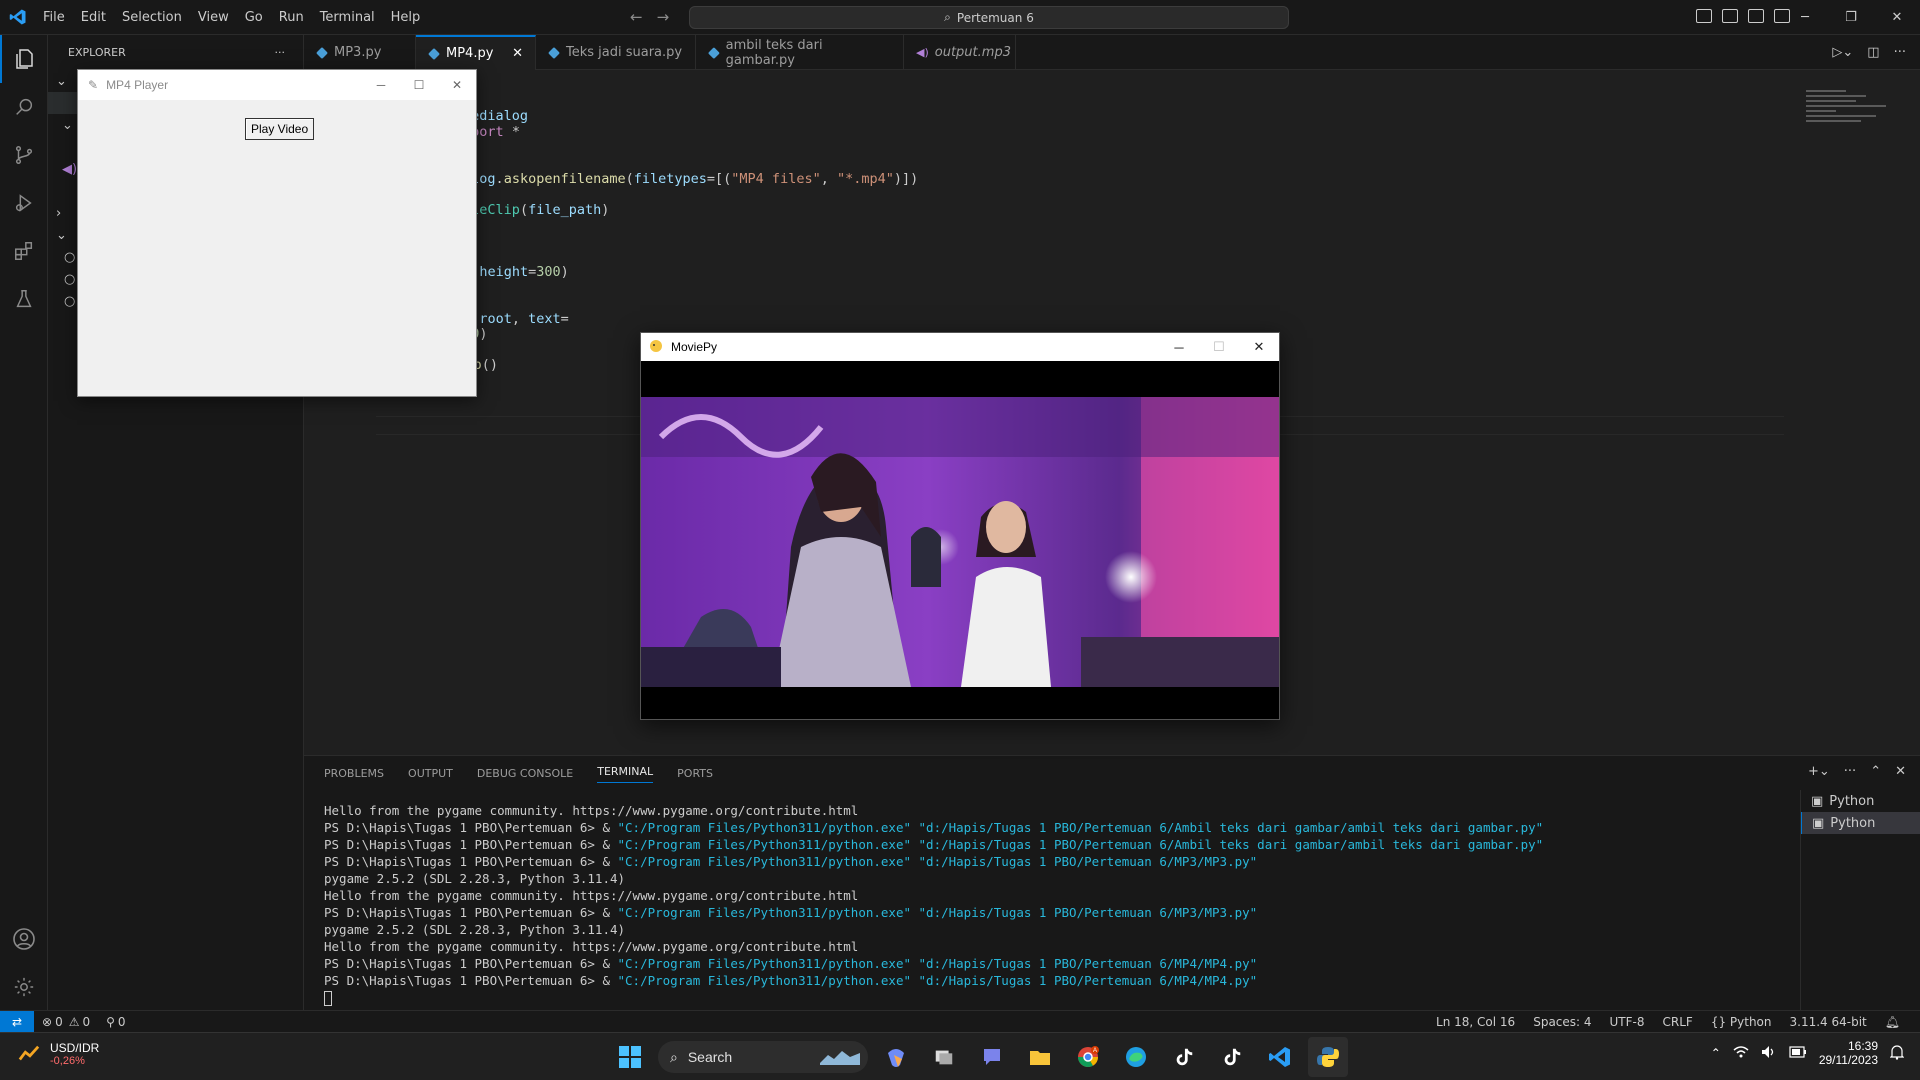 Image resolution: width=1920 pixels, height=1080 pixels. Describe the element at coordinates (1704, 16) in the screenshot. I see `toggle-primary-sidebar-icon` at that location.